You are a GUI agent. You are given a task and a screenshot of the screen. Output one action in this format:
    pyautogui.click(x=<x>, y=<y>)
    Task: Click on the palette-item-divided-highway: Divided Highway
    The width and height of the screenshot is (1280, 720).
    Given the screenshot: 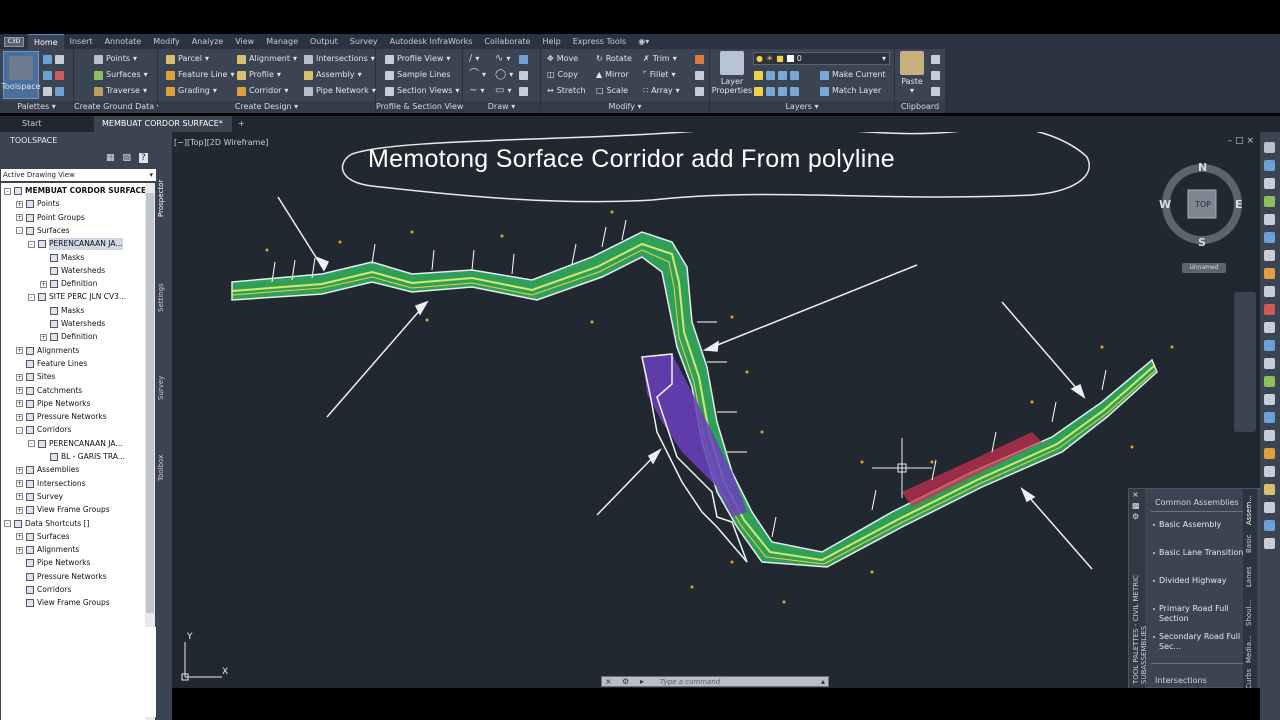 What is the action you would take?
    pyautogui.click(x=1201, y=581)
    